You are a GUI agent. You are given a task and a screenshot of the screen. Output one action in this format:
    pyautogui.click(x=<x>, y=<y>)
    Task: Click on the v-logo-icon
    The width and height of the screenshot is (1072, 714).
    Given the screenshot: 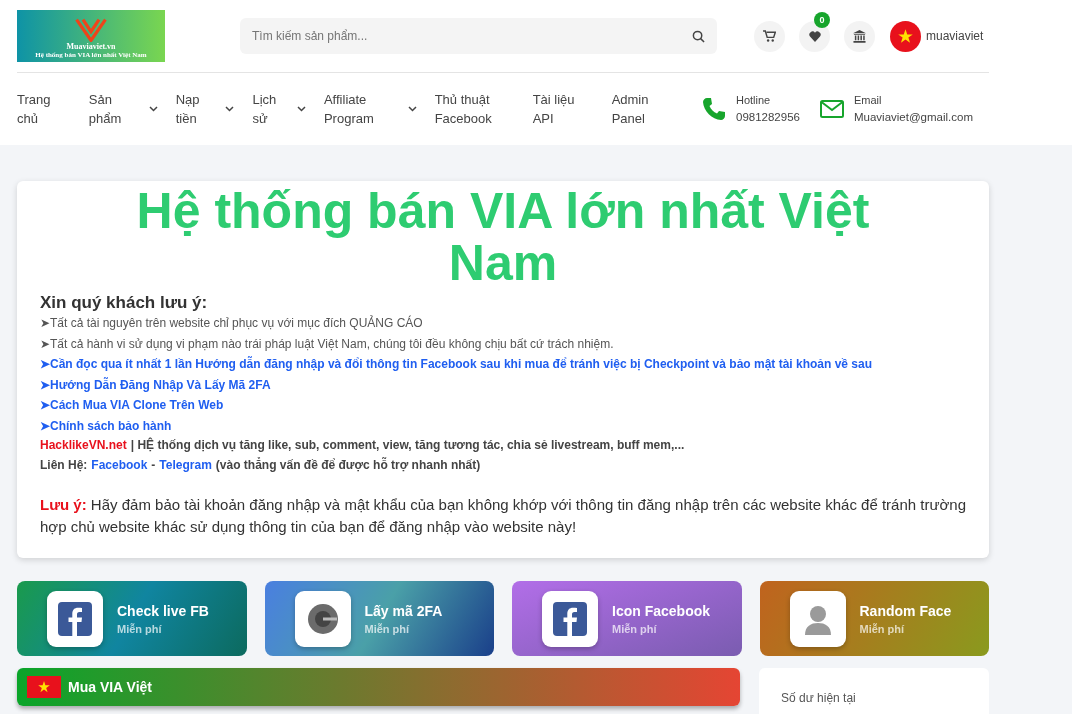 What is the action you would take?
    pyautogui.click(x=91, y=30)
    